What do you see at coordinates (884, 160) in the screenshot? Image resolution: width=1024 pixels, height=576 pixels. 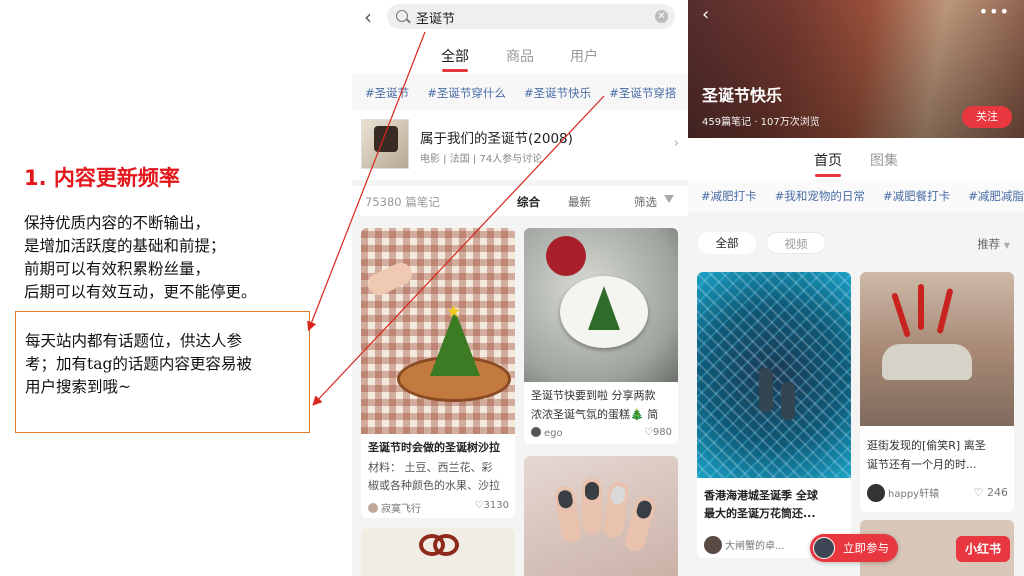 I see `tab-gallery: 图集` at bounding box center [884, 160].